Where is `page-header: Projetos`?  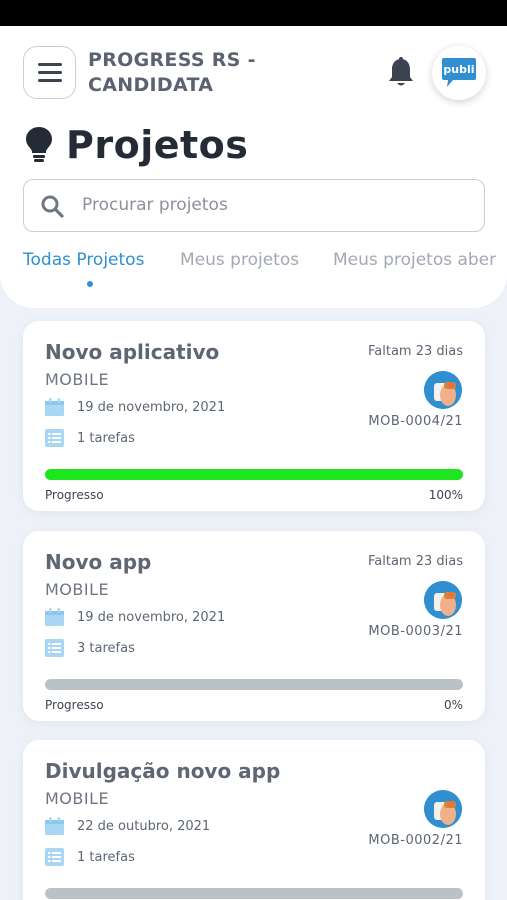 page-header: Projetos is located at coordinates (136, 145).